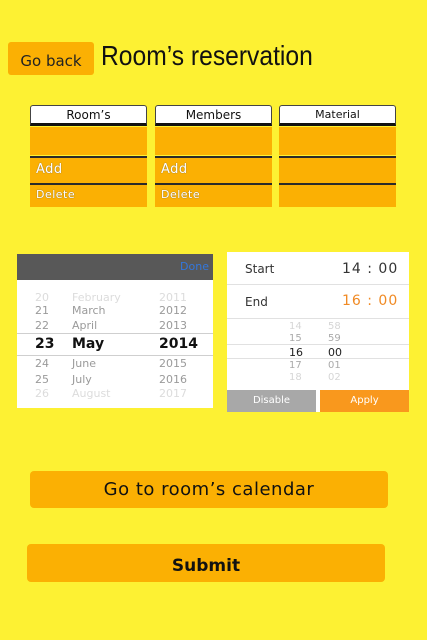 This screenshot has width=427, height=640. What do you see at coordinates (334, 326) in the screenshot?
I see `minute-value: 58` at bounding box center [334, 326].